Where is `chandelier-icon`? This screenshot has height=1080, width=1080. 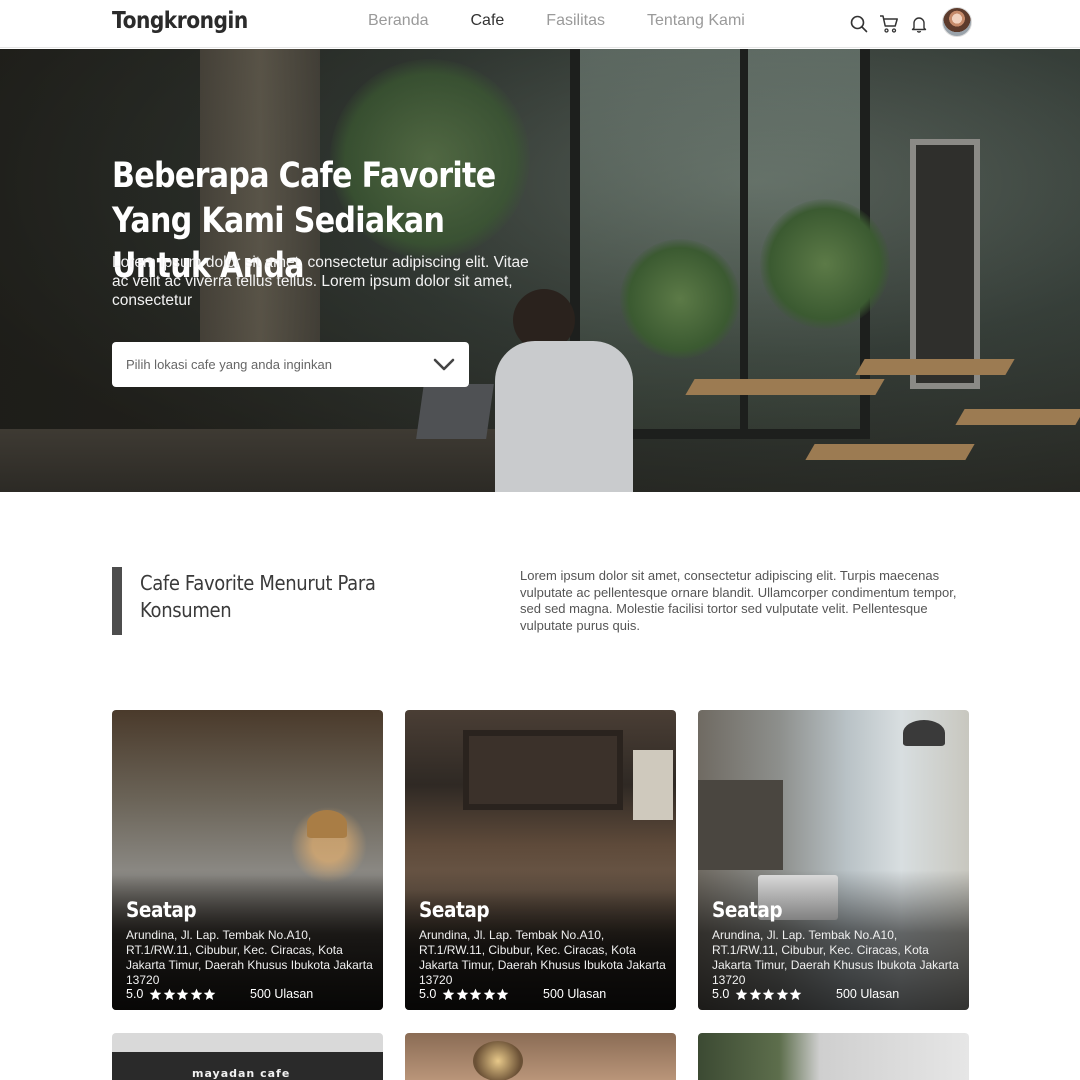 chandelier-icon is located at coordinates (498, 1060).